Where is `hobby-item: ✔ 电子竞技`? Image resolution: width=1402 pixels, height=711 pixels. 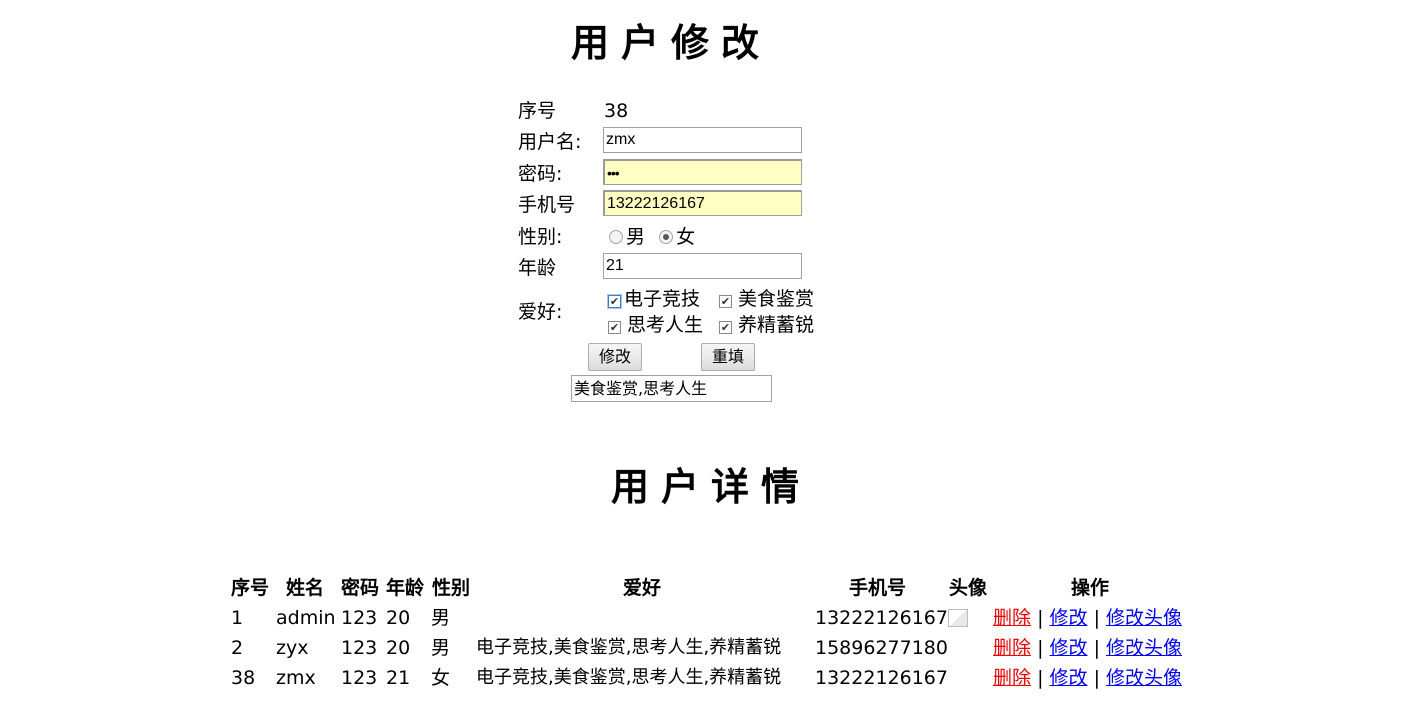
hobby-item: ✔ 电子竞技 is located at coordinates (654, 299).